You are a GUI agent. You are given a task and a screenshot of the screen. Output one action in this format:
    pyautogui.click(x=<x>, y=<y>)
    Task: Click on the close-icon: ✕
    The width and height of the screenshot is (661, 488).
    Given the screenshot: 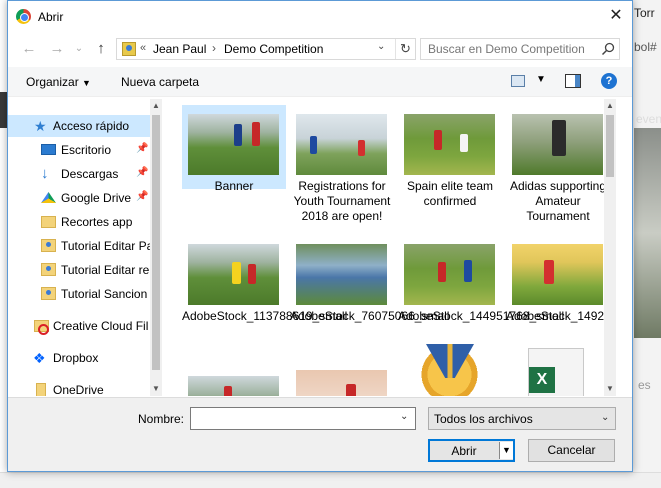 What is the action you would take?
    pyautogui.click(x=616, y=15)
    